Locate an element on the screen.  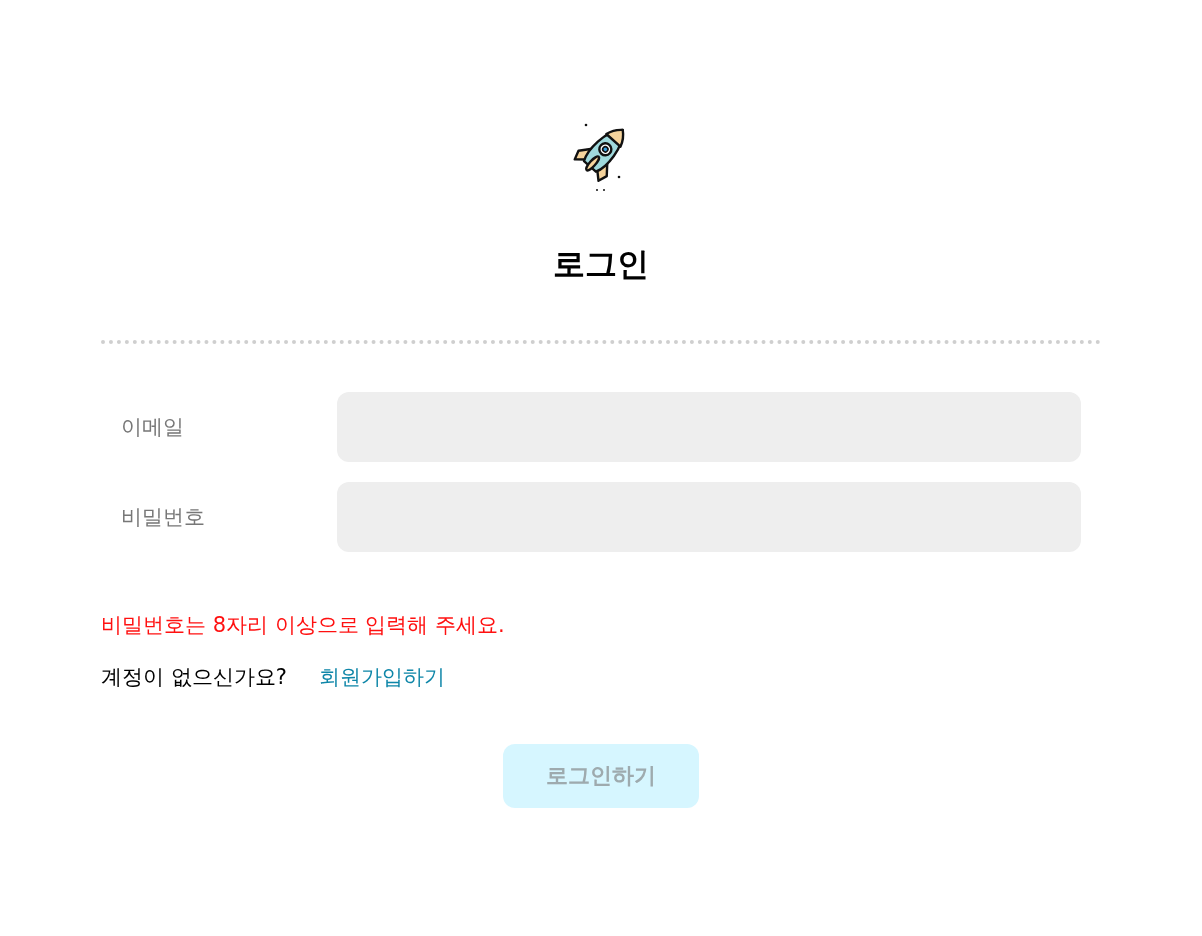
signup-prompt: 계정이 없으신가요? is located at coordinates (194, 677).